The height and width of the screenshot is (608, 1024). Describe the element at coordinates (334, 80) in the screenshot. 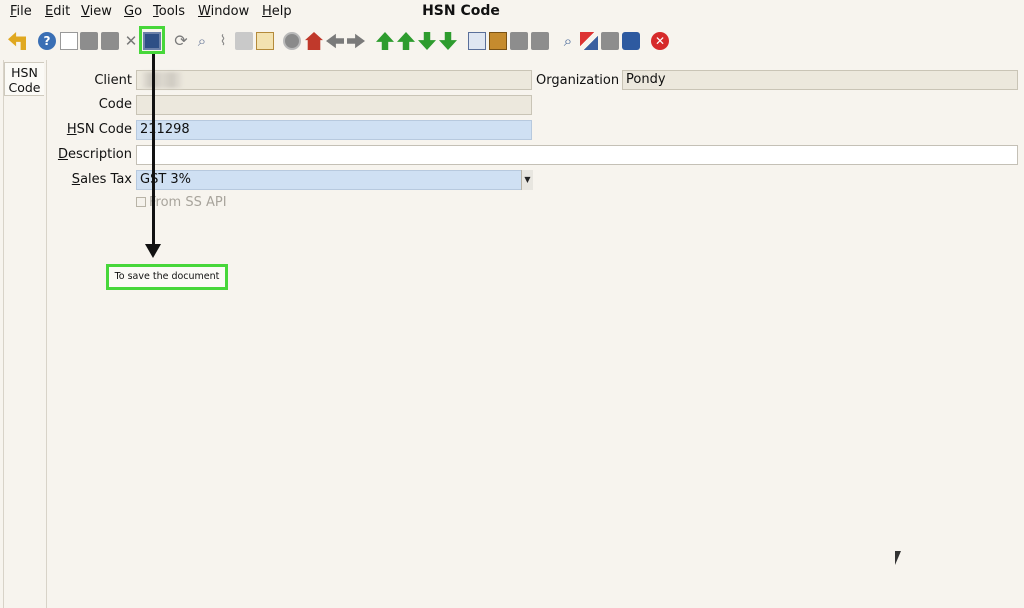

I see `client-field` at that location.